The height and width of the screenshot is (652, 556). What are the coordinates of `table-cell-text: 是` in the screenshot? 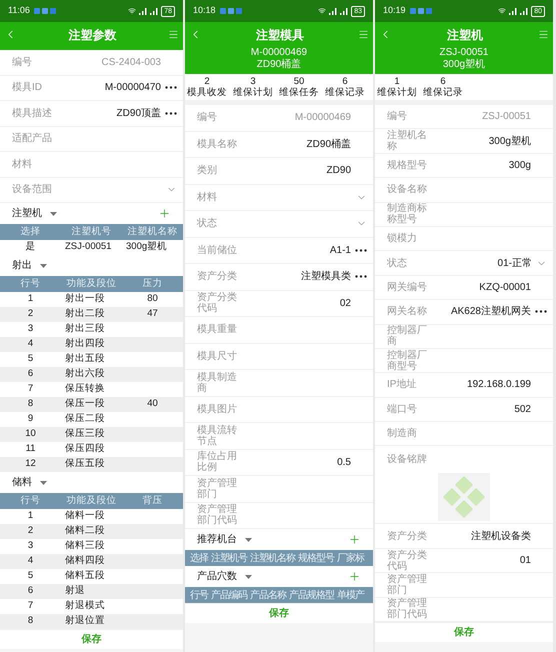 It's located at (30, 247).